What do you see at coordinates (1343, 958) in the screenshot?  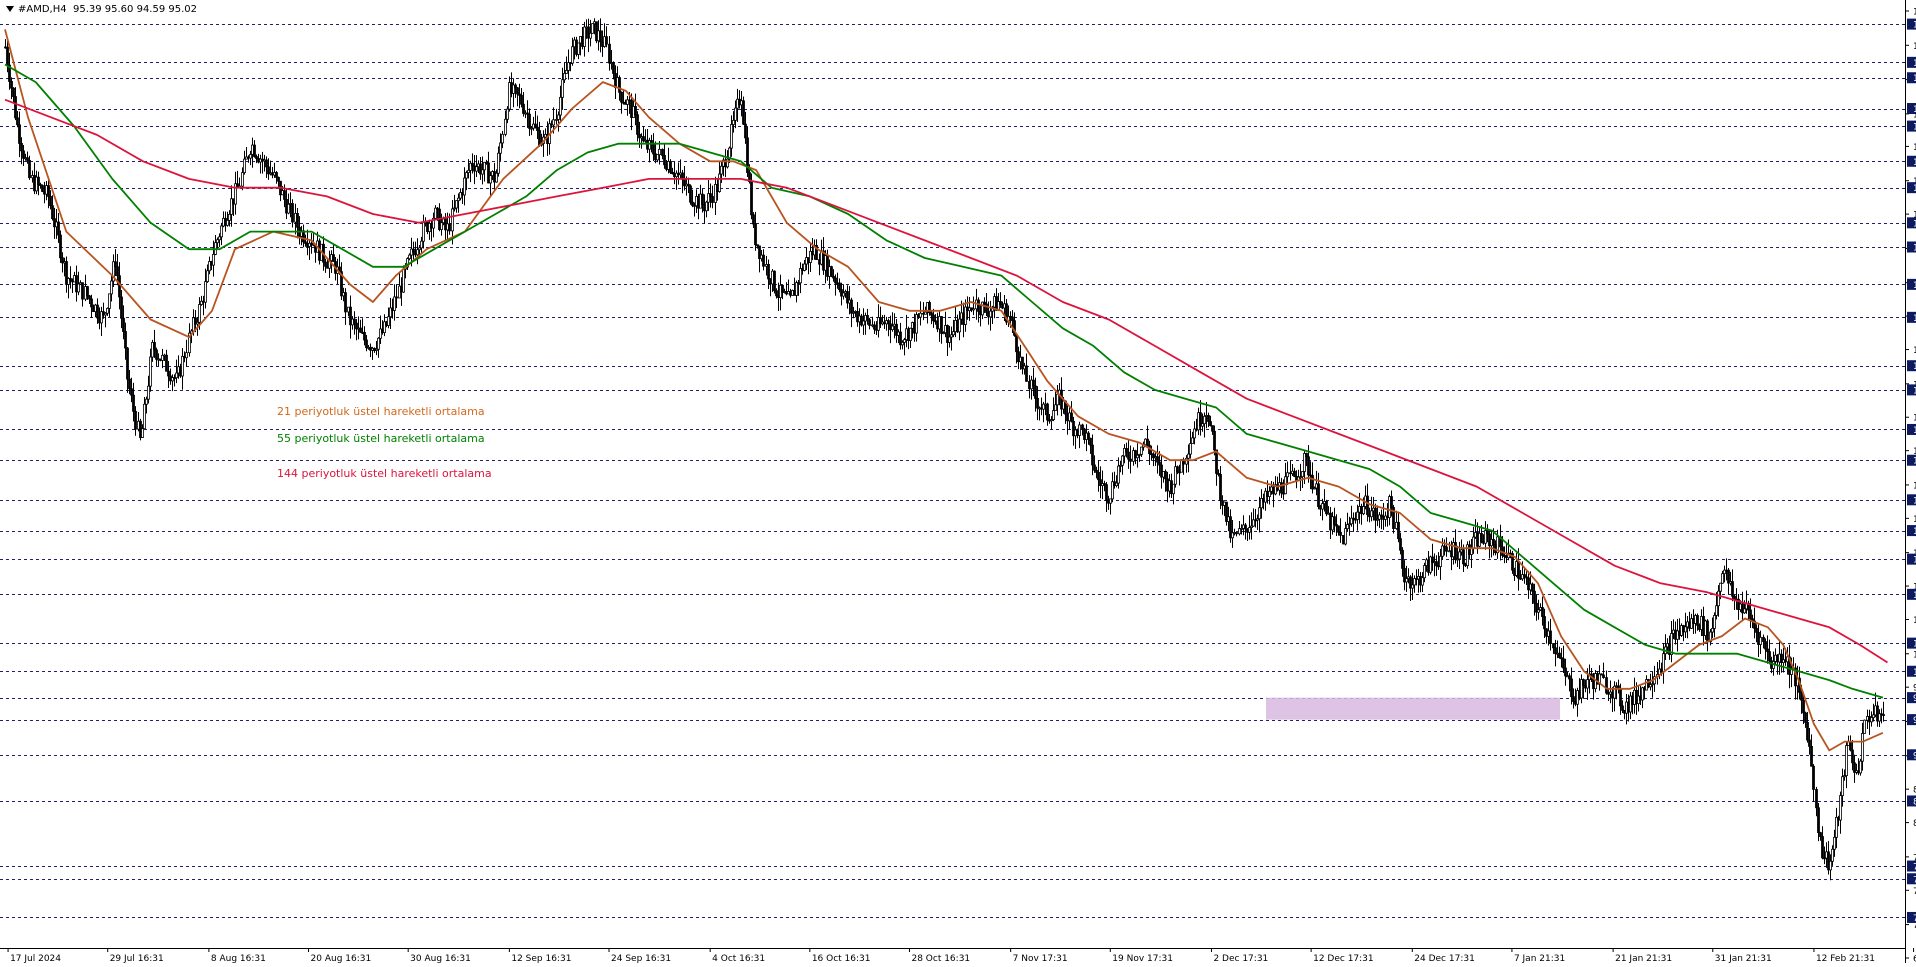 I see `x-tick-label: 12 Dec 17:31` at bounding box center [1343, 958].